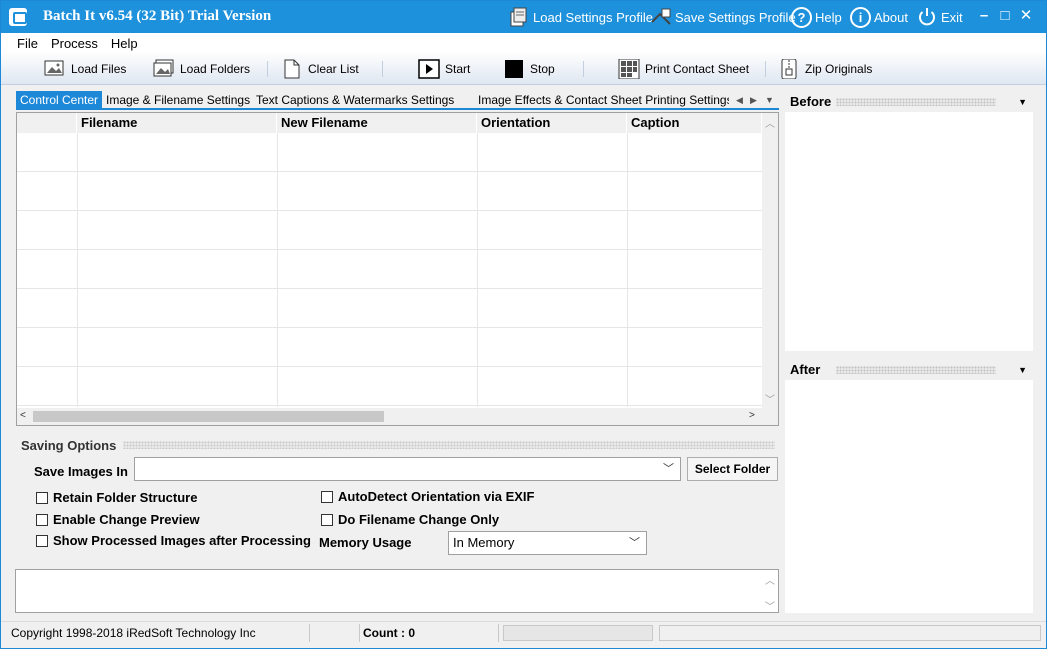 The image size is (1047, 649). Describe the element at coordinates (879, 17) in the screenshot. I see `about-button: i About` at that location.